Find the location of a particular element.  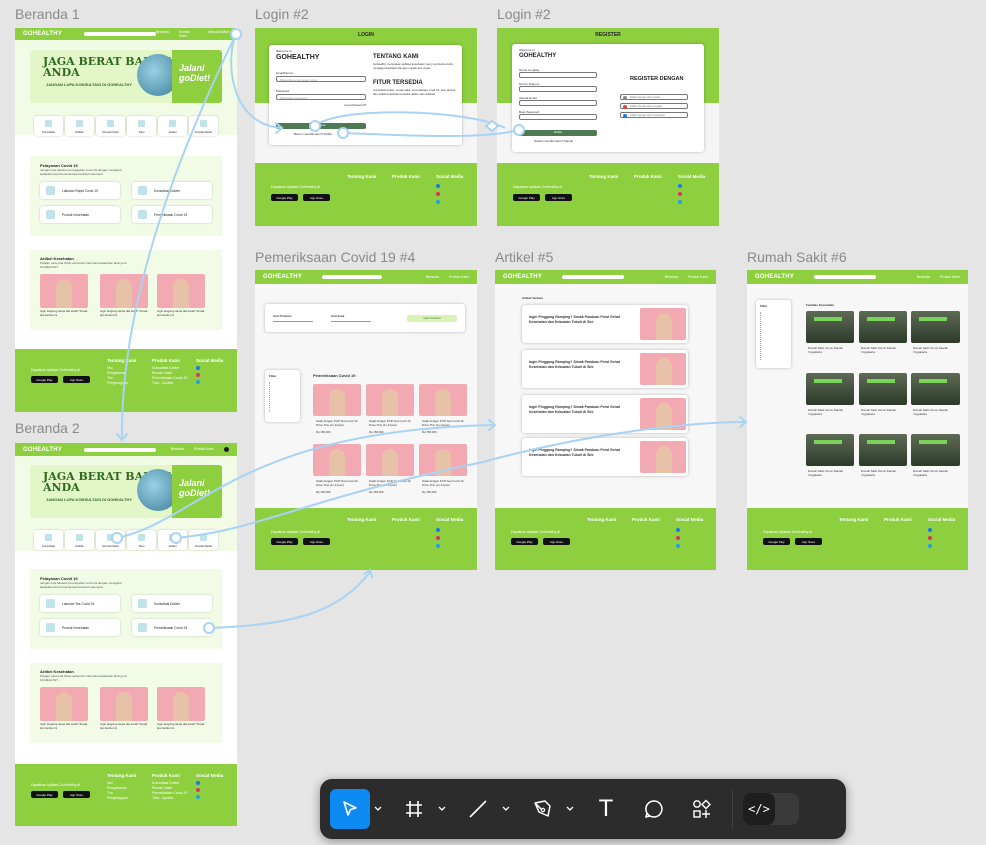

register-apple-button: Daftar dengan akun Apple is located at coordinates (654, 97).